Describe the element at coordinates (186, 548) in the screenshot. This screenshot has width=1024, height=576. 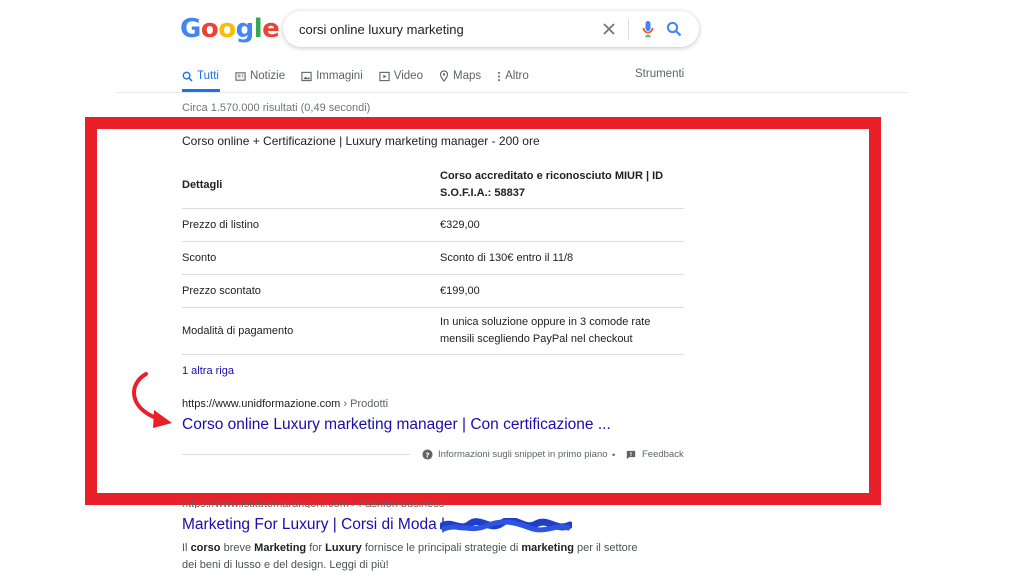
I see `snippet-text: Il` at that location.